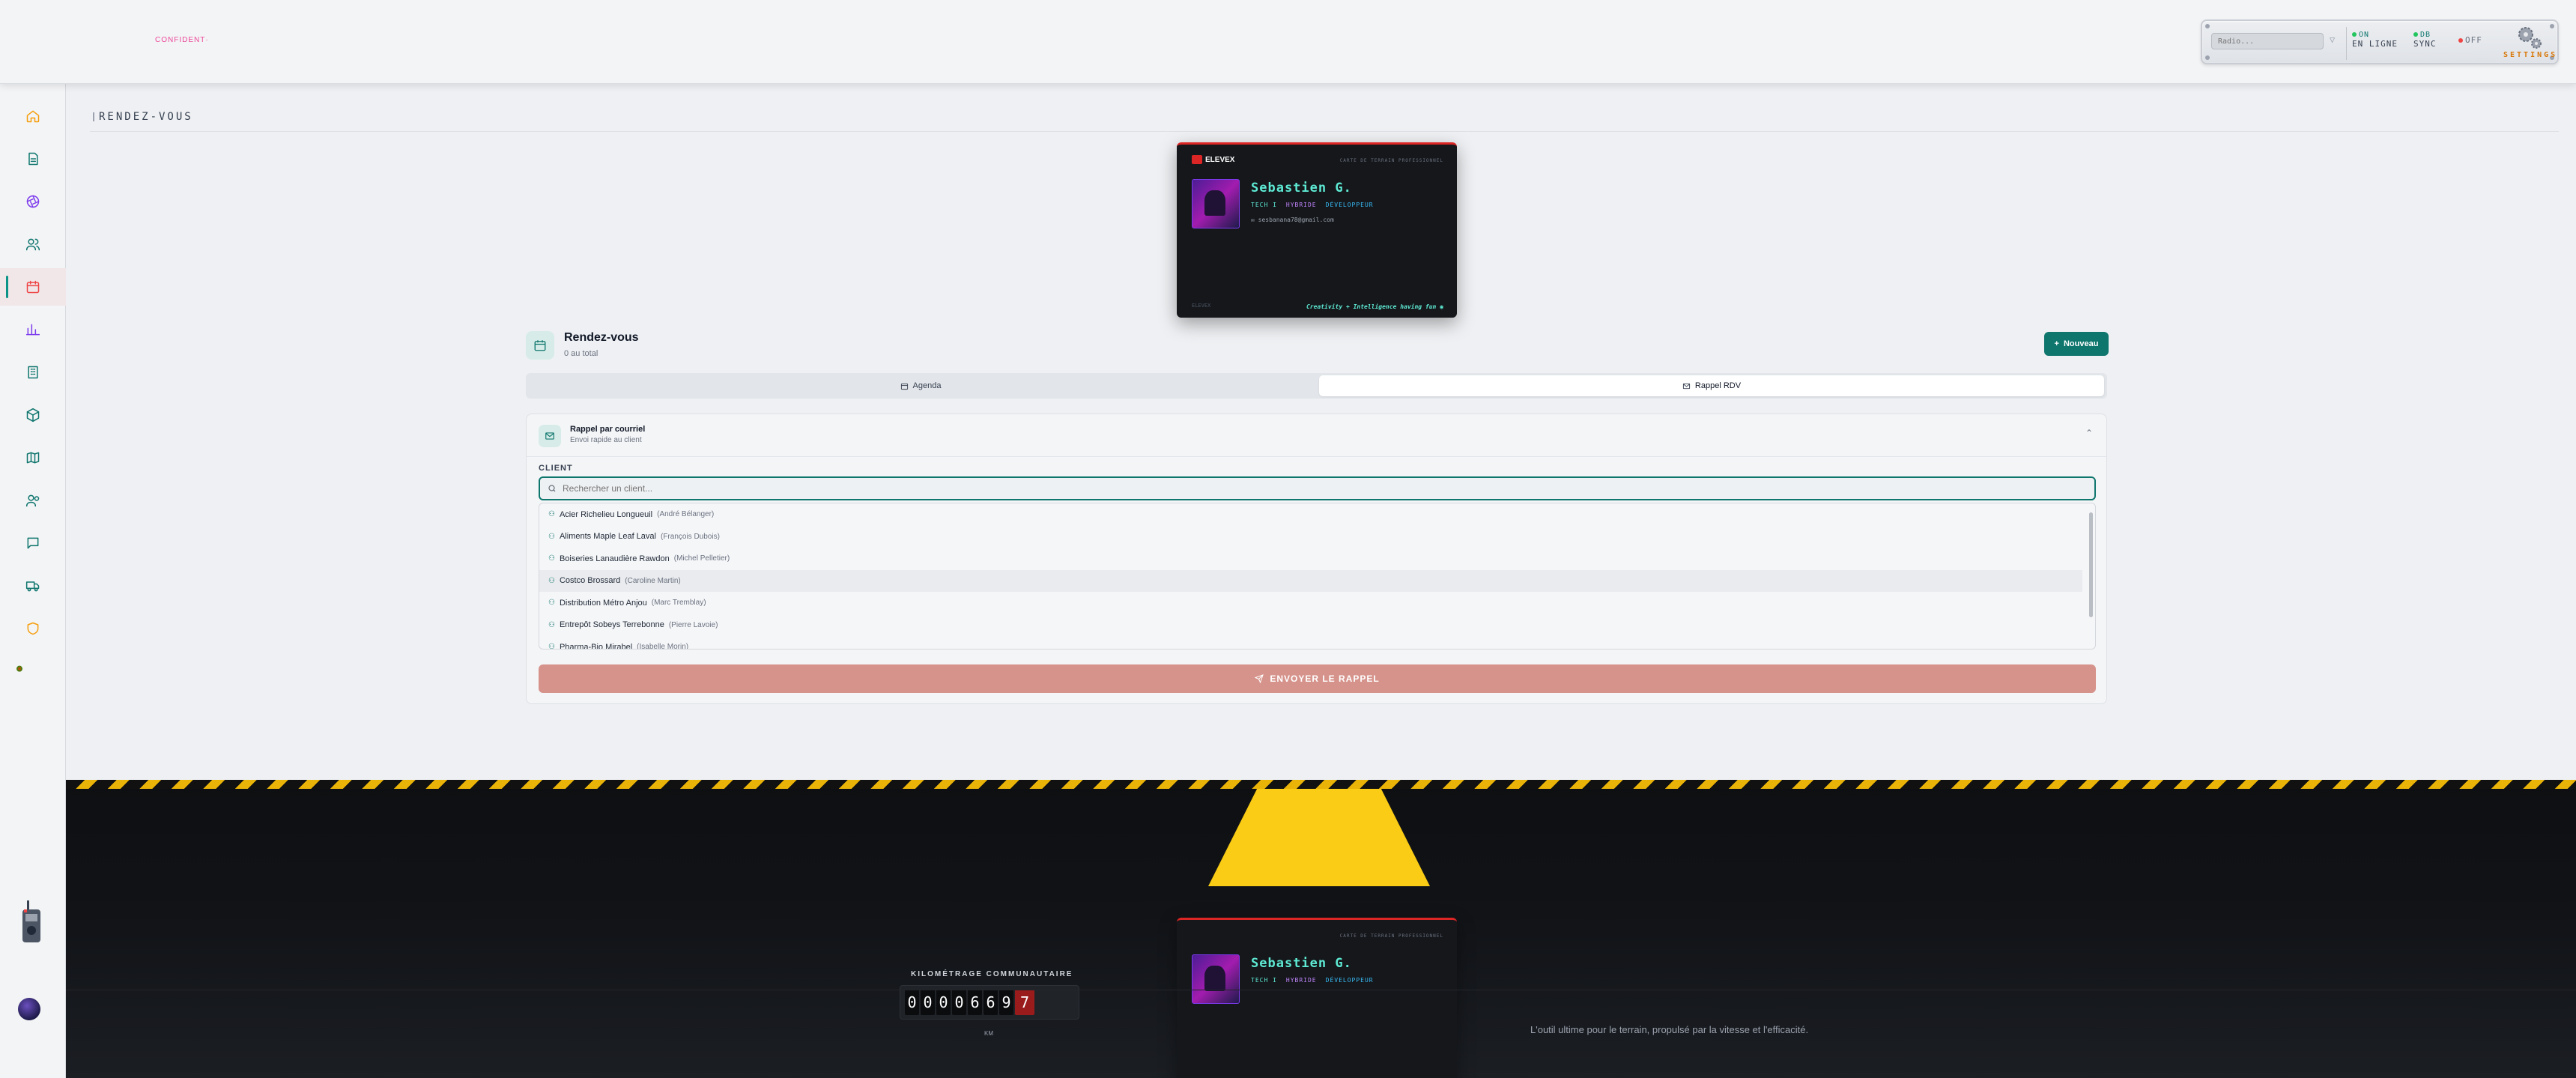 This screenshot has width=2576, height=1078. Describe the element at coordinates (606, 440) in the screenshot. I see `reminder-subtitle: Envoi rapide au client` at that location.